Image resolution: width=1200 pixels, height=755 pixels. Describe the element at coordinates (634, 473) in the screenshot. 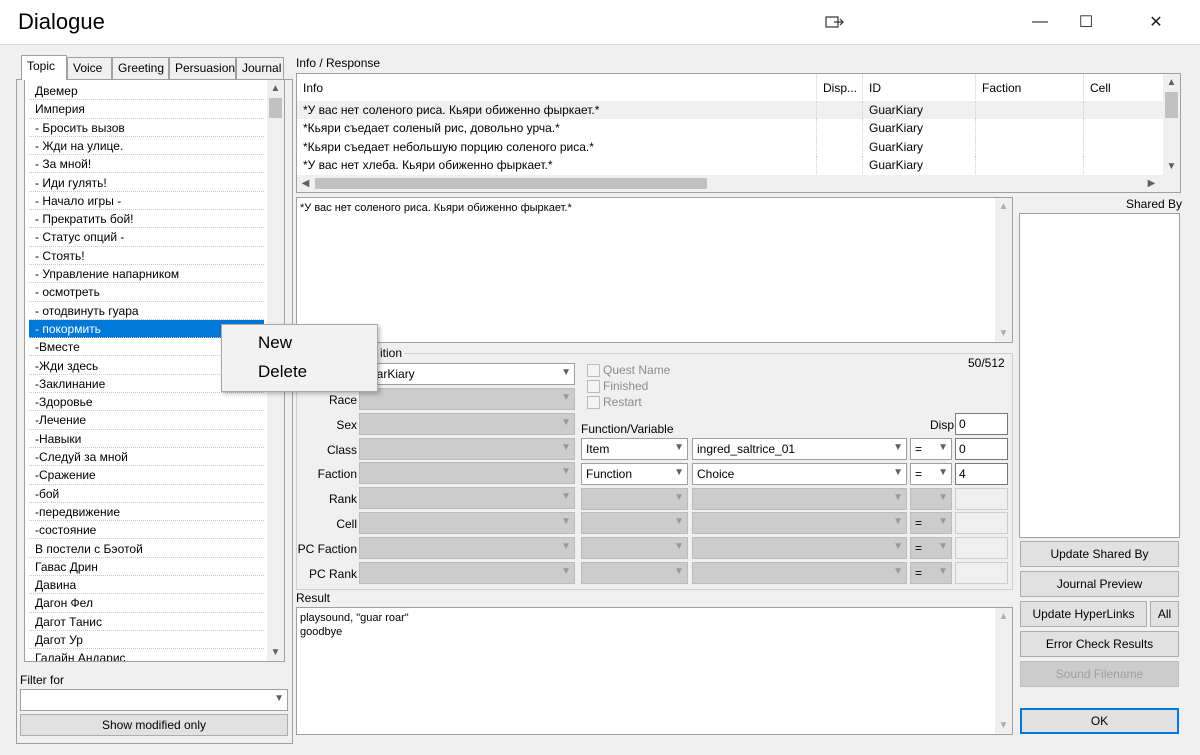

I see `function-type-combo: Function ▼` at that location.